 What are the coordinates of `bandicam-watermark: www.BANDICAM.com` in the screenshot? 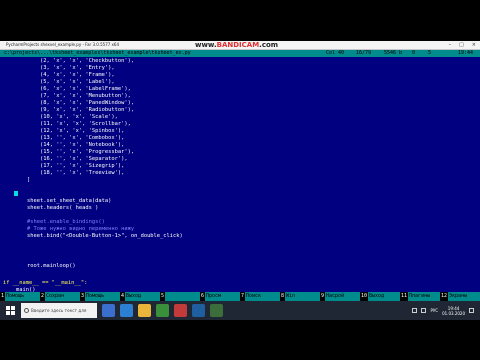 It's located at (236, 45).